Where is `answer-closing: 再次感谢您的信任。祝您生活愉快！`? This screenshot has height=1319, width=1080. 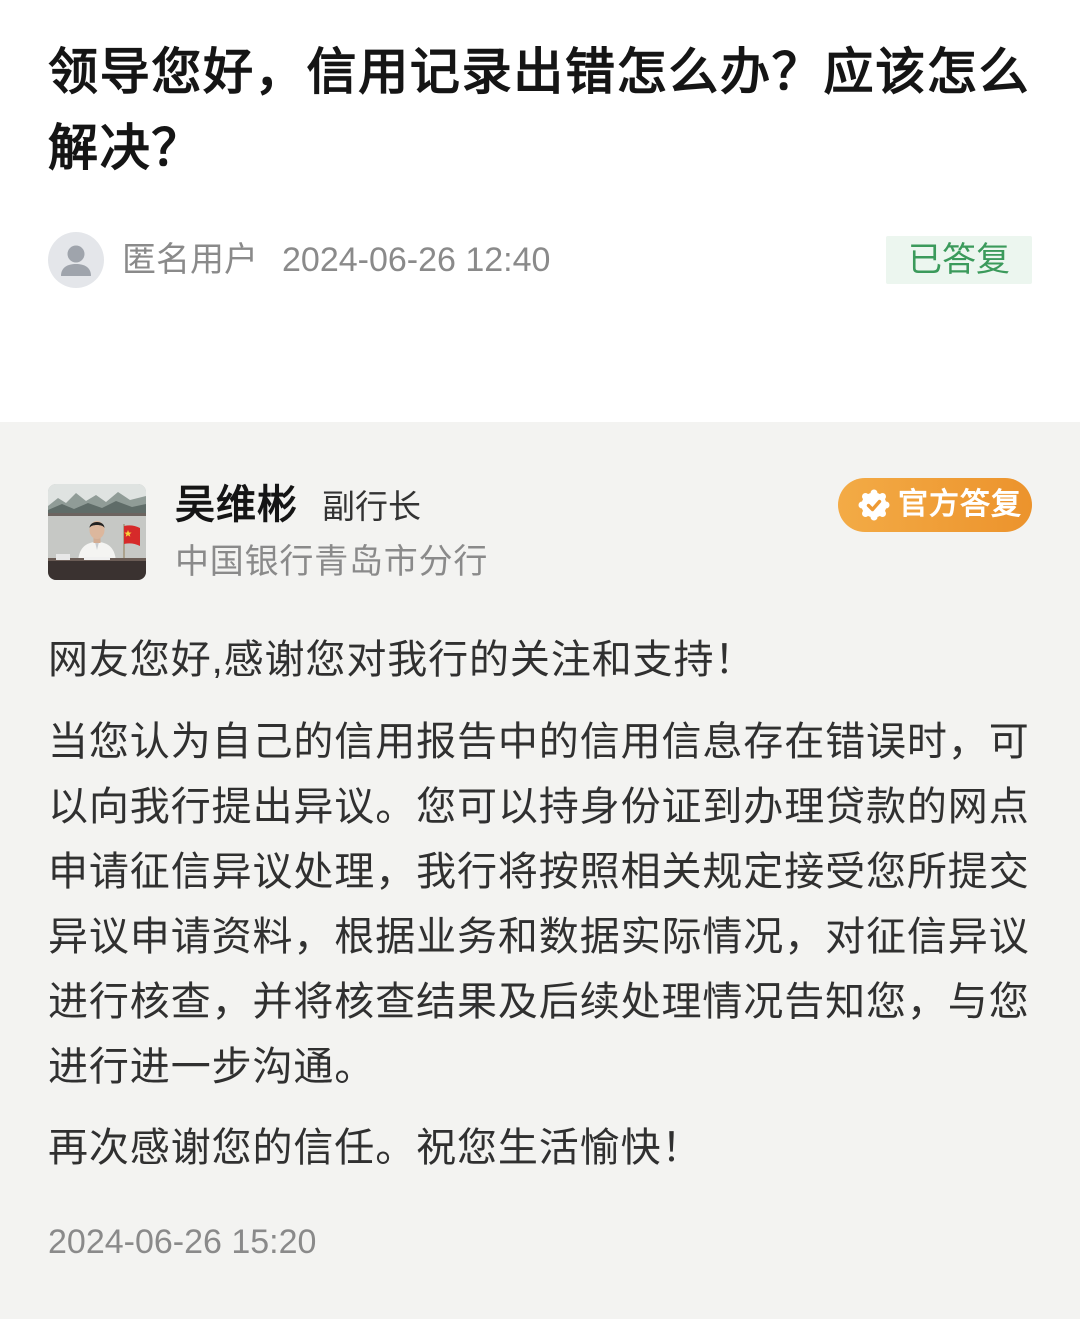
answer-closing: 再次感谢您的信任。祝您生活愉快！ is located at coordinates (375, 1148).